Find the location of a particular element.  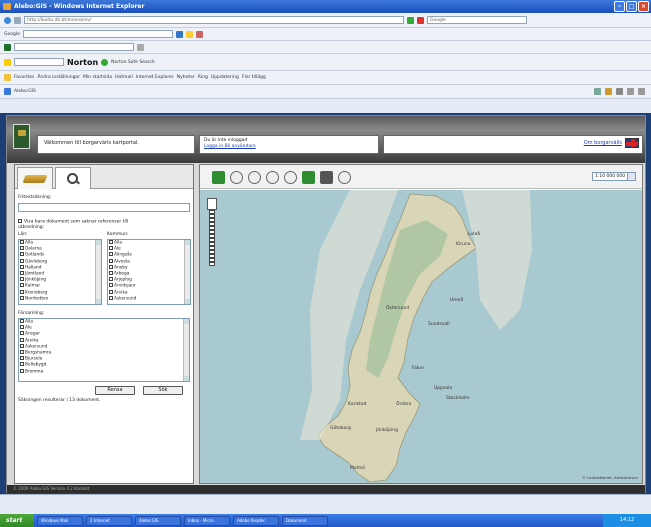

norton-status-icon is located at coordinates (105, 62).